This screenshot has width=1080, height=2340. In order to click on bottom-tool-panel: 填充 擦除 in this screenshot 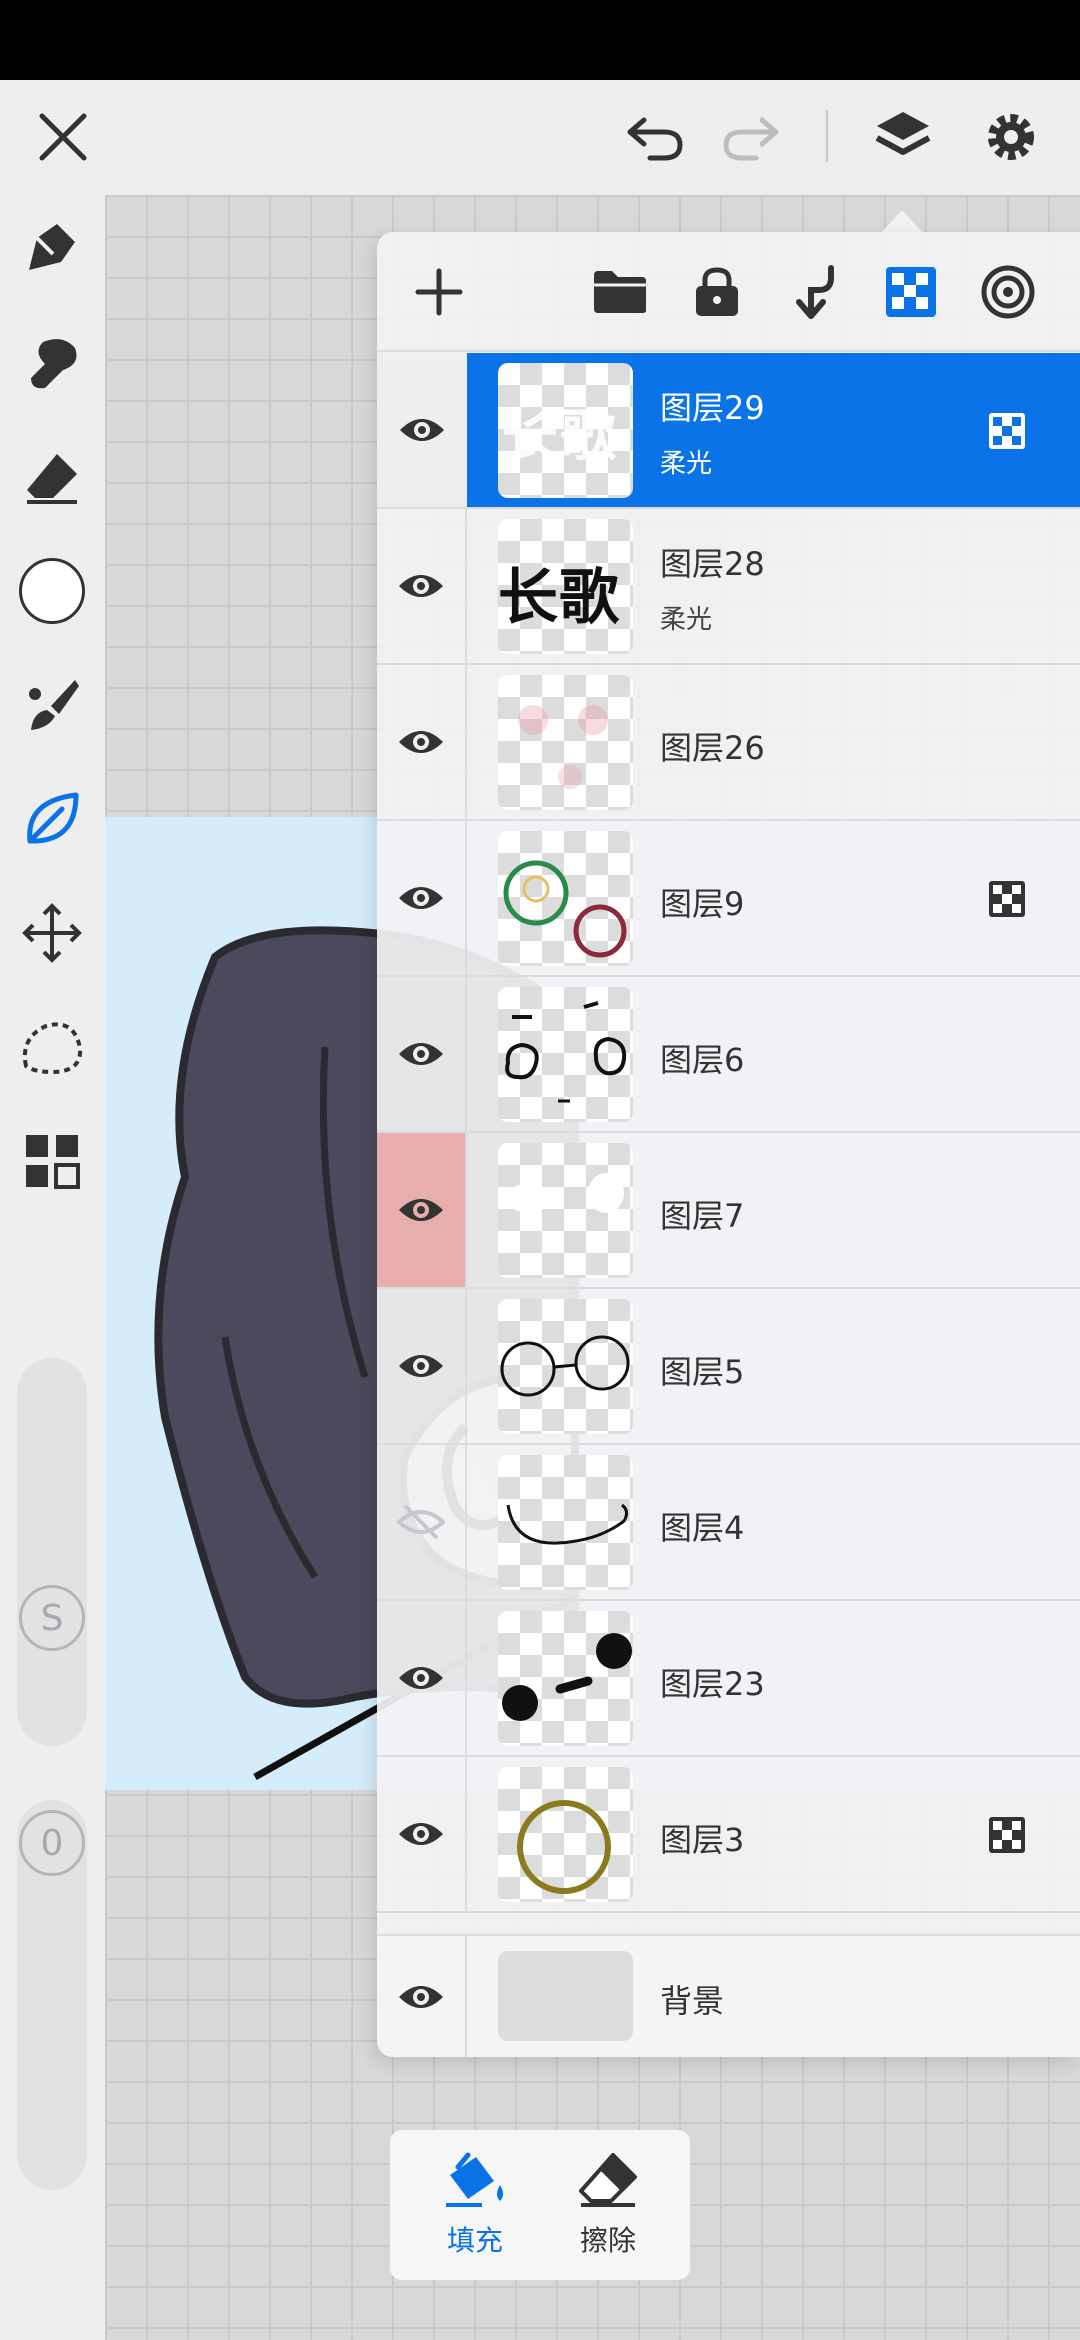, I will do `click(540, 2205)`.